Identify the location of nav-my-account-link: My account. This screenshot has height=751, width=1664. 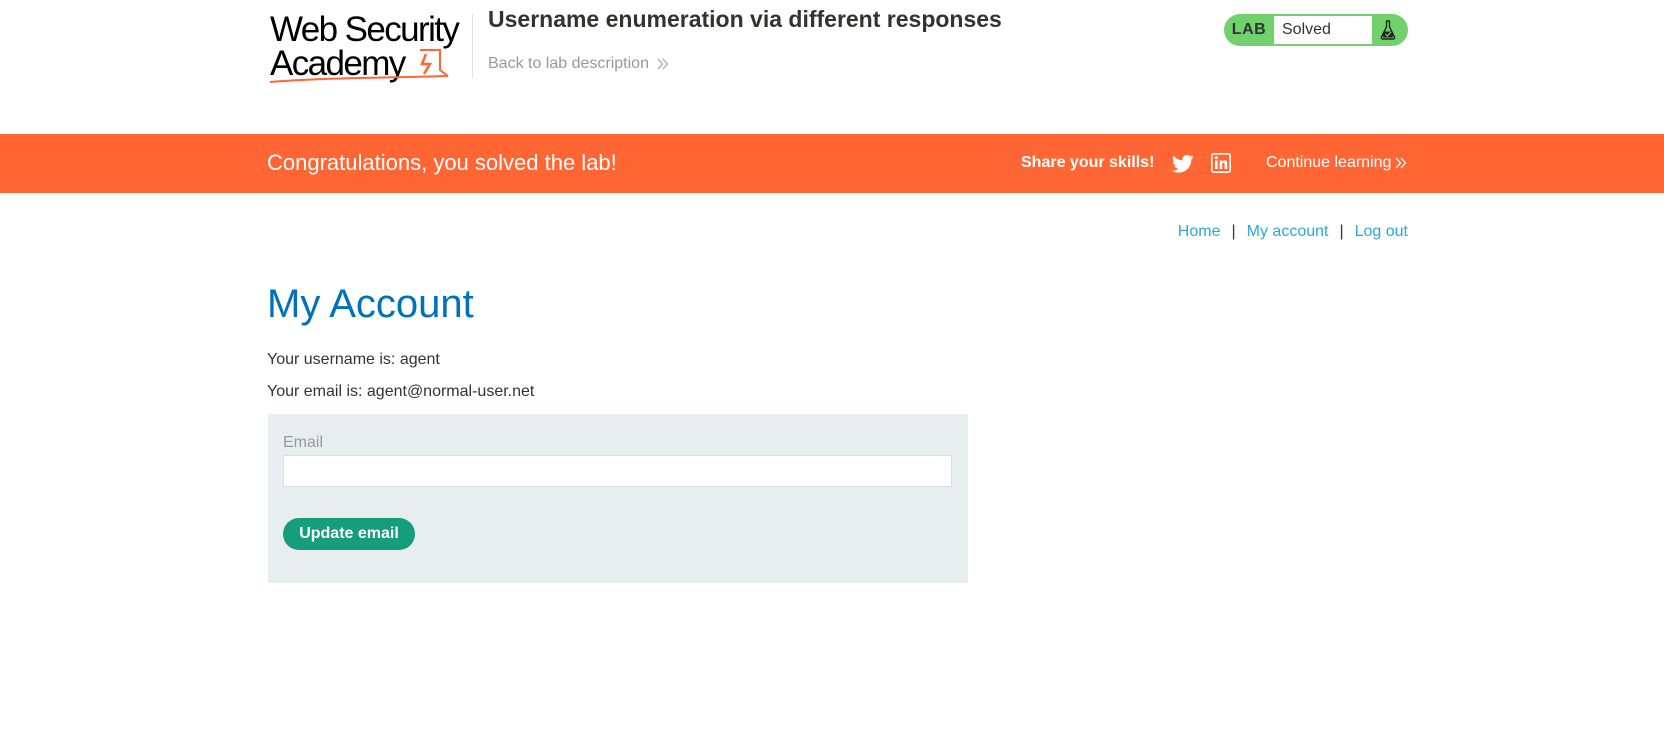
(1288, 232).